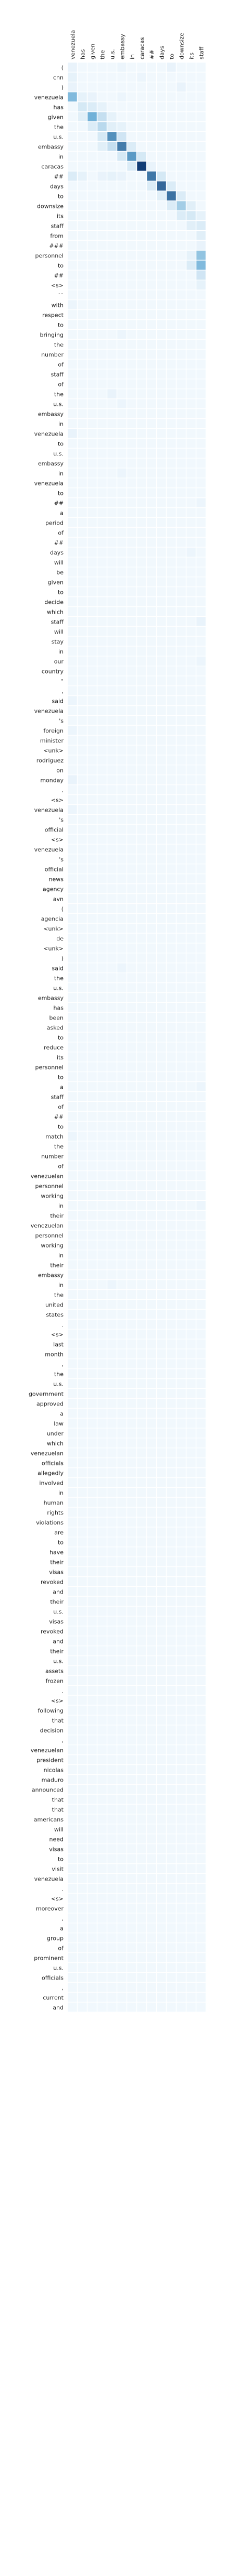  I want to click on y-tick-label: have, so click(56, 1552).